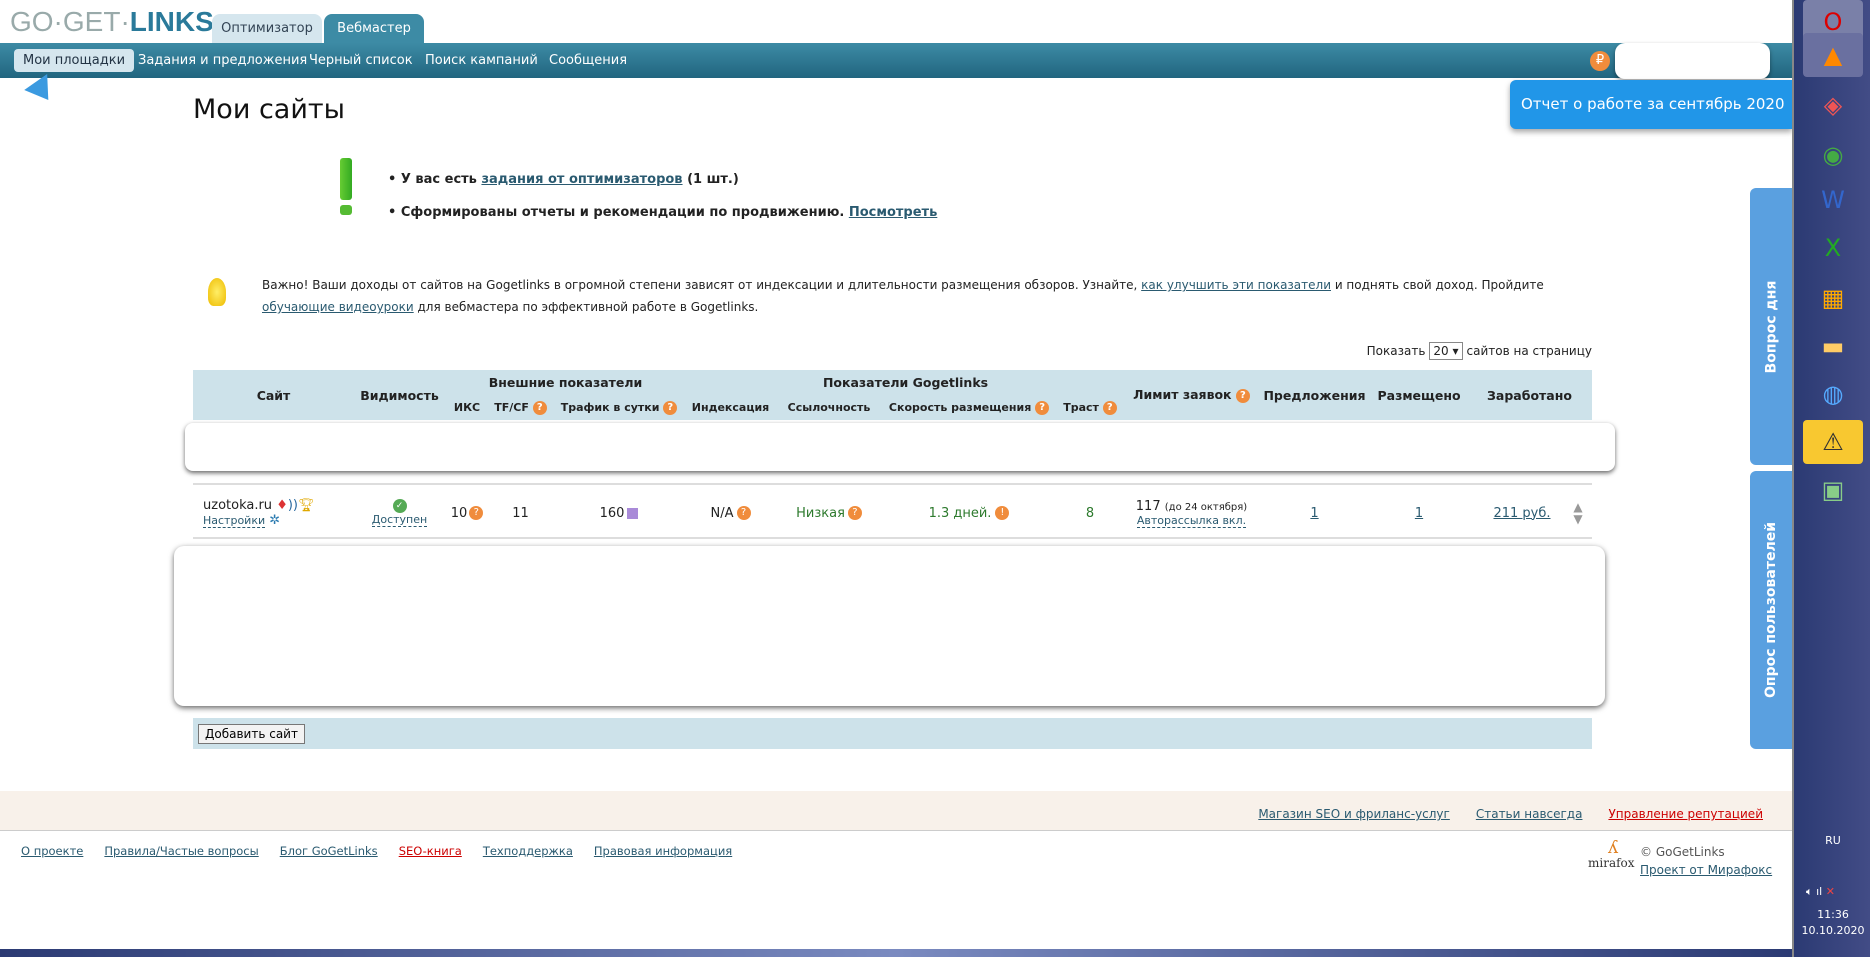 Image resolution: width=1870 pixels, height=957 pixels. Describe the element at coordinates (1529, 395) in the screenshot. I see `th-earned: Заработано` at that location.